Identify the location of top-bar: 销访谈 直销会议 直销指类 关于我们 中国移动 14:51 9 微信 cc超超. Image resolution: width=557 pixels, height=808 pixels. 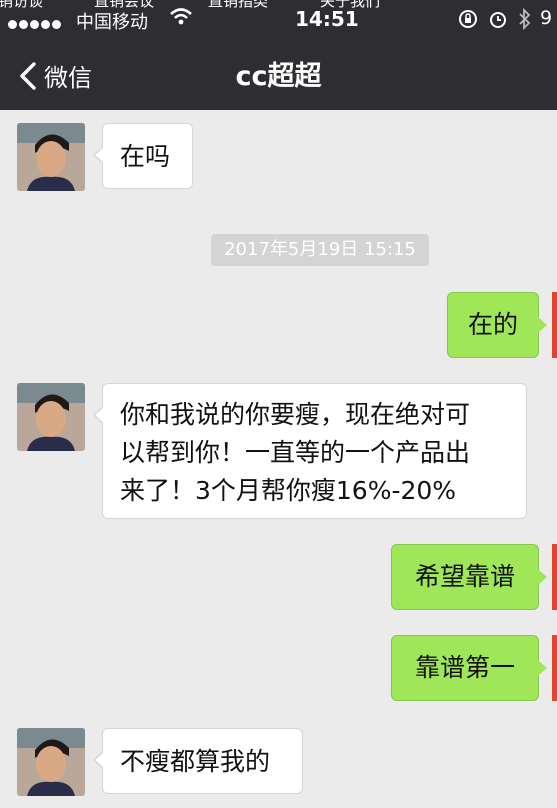
(278, 55).